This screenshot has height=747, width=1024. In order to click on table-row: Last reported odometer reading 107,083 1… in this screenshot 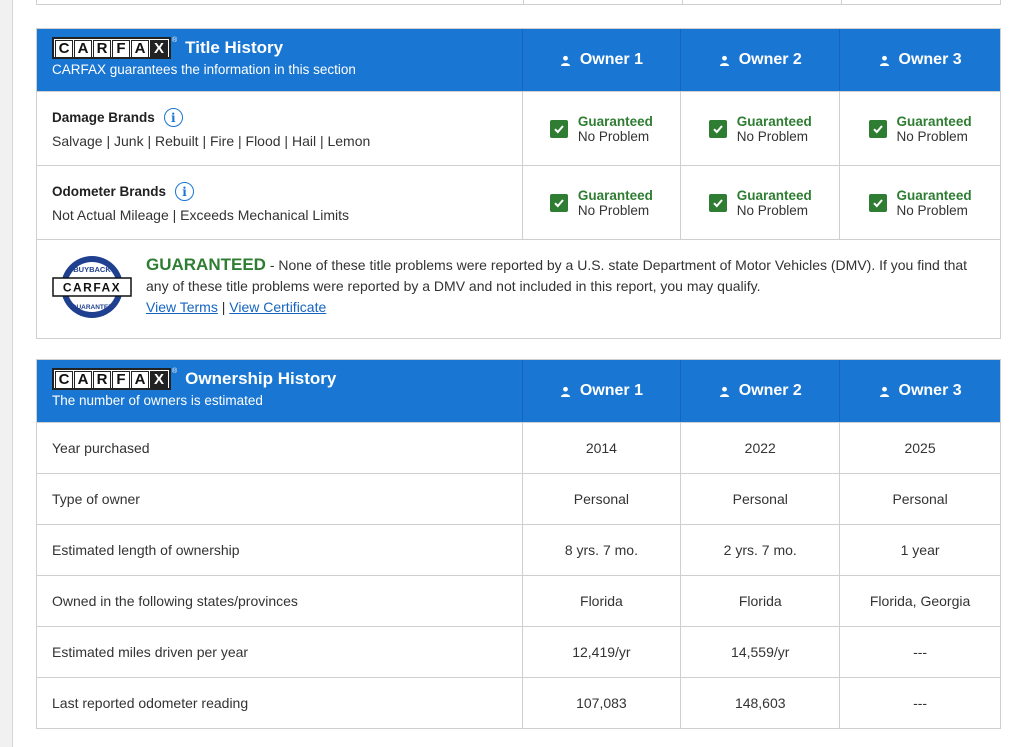, I will do `click(518, 702)`.